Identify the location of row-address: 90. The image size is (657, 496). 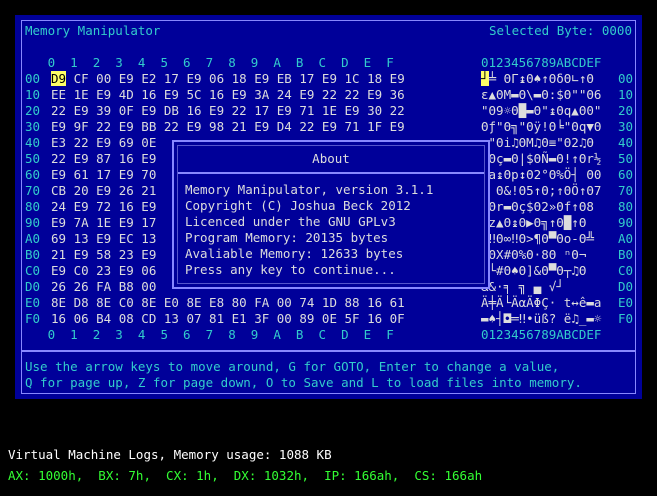
(33, 222).